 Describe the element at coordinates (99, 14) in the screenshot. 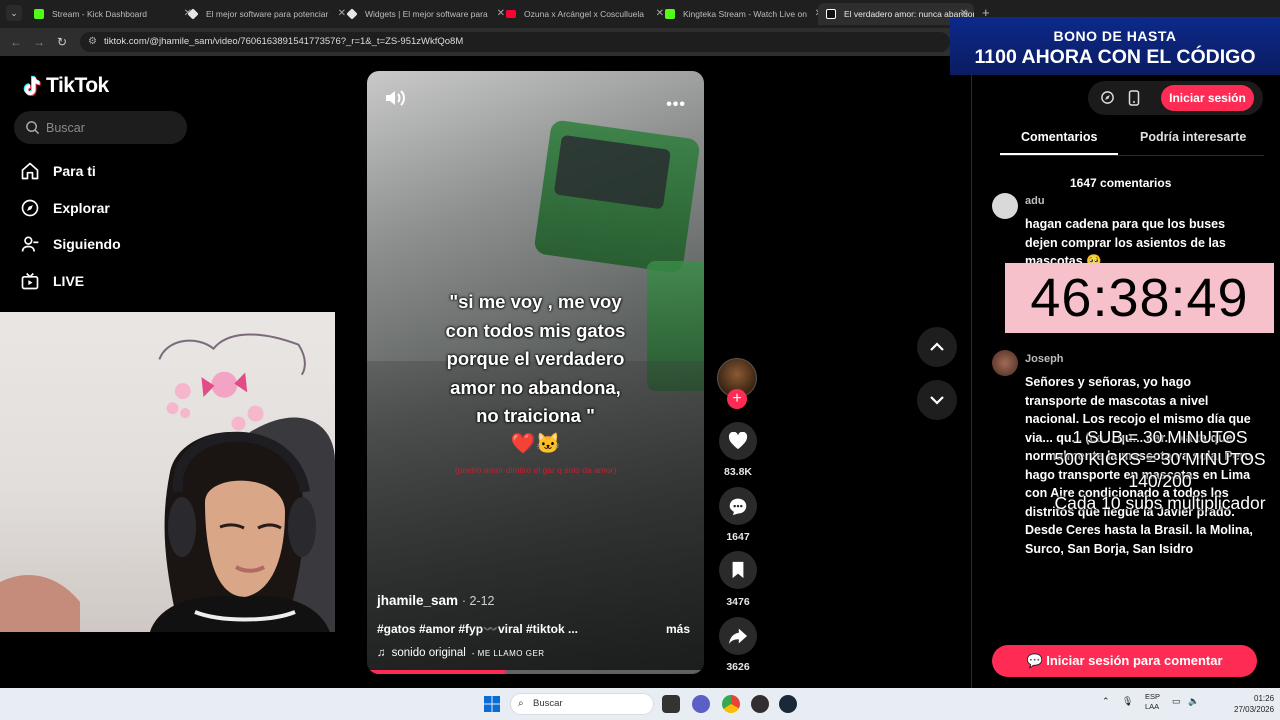

I see `tab-title: Stream - Kick Dashboard` at that location.